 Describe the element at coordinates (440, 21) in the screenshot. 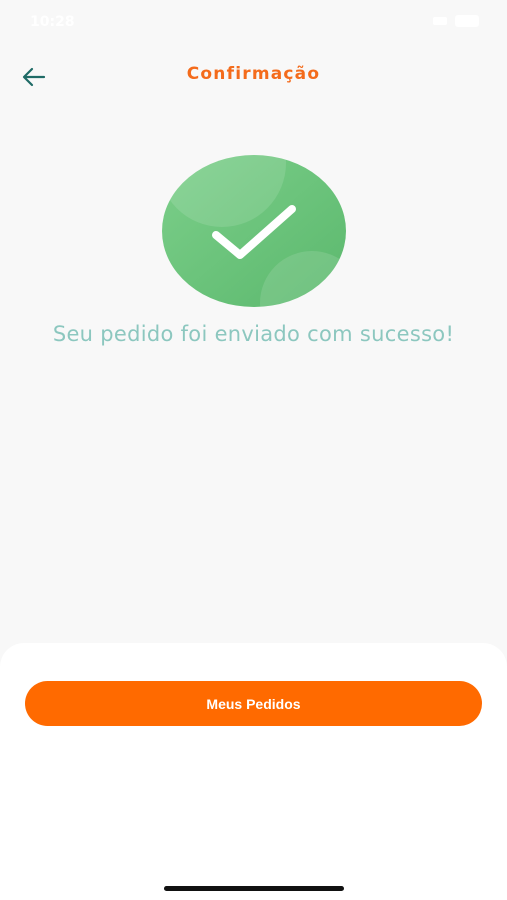

I see `signal-icon` at that location.